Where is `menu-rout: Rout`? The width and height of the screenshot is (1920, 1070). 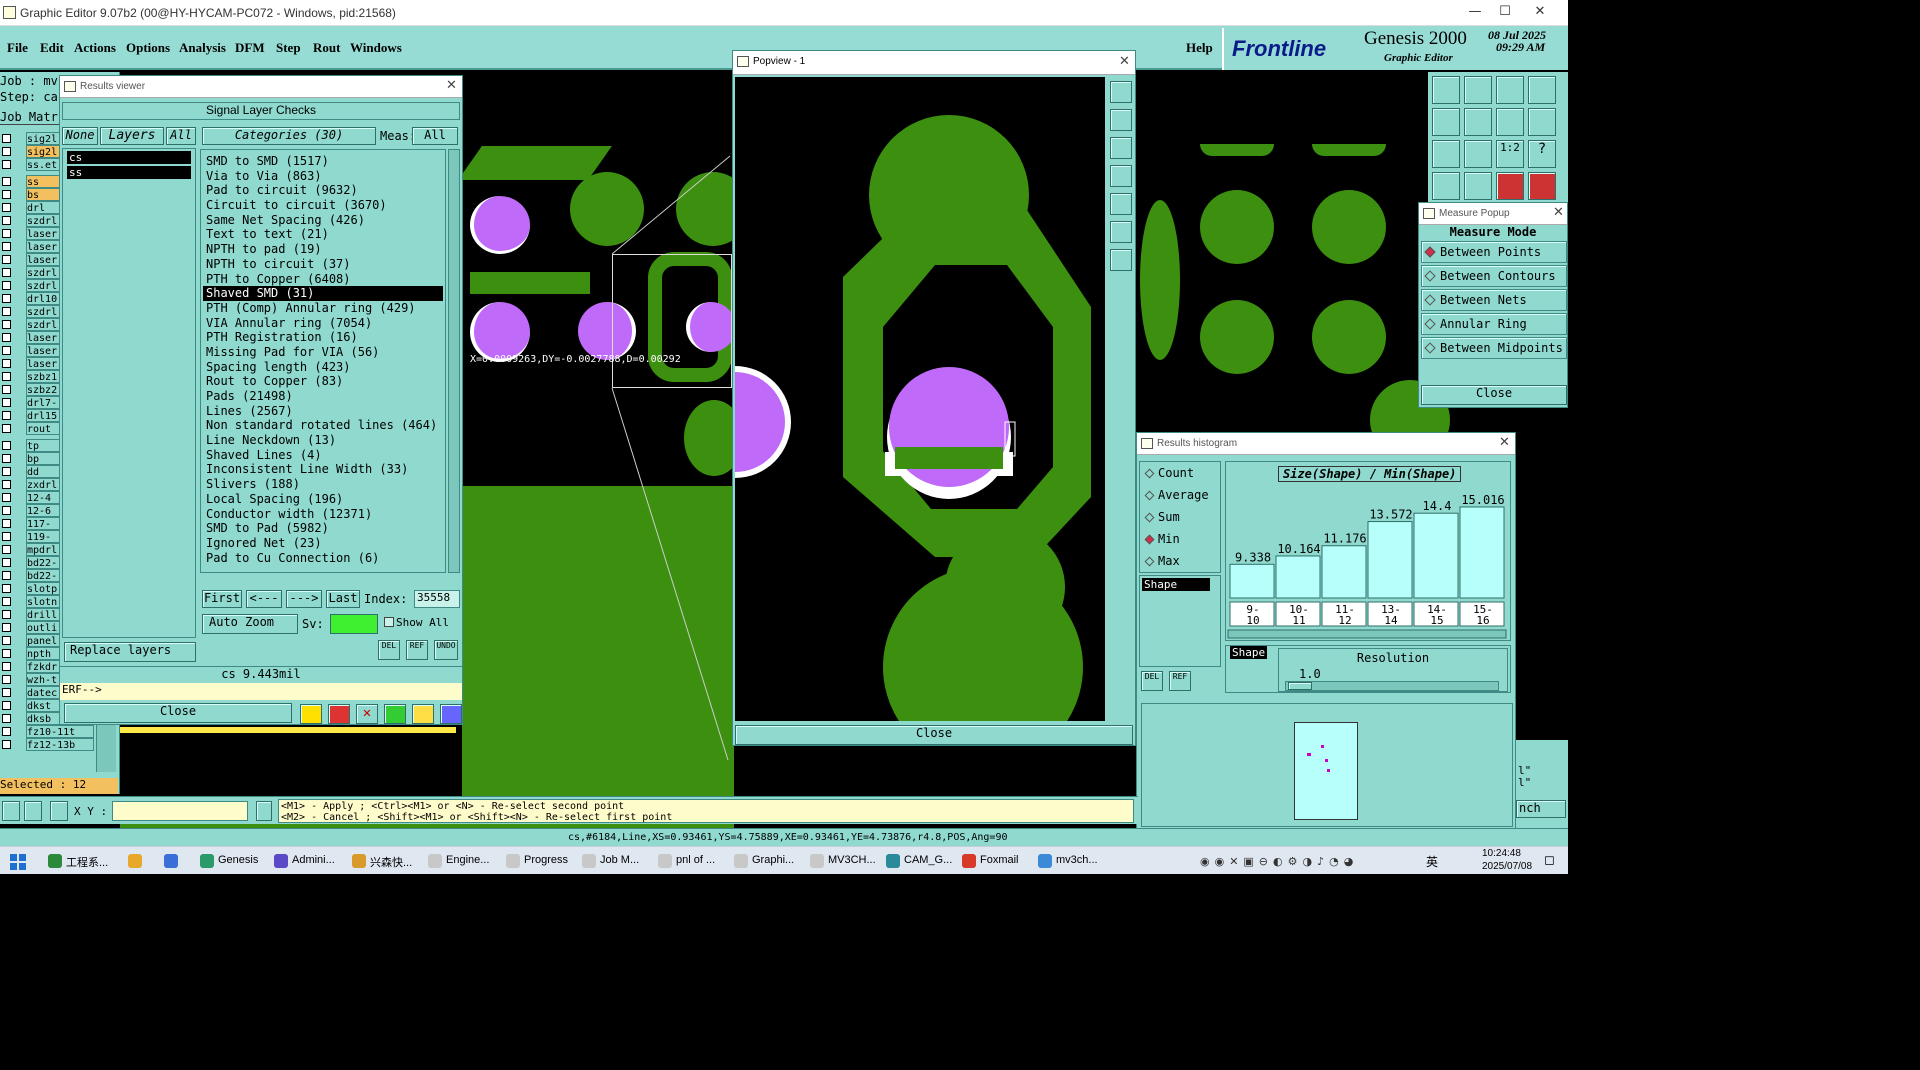
menu-rout: Rout is located at coordinates (326, 48).